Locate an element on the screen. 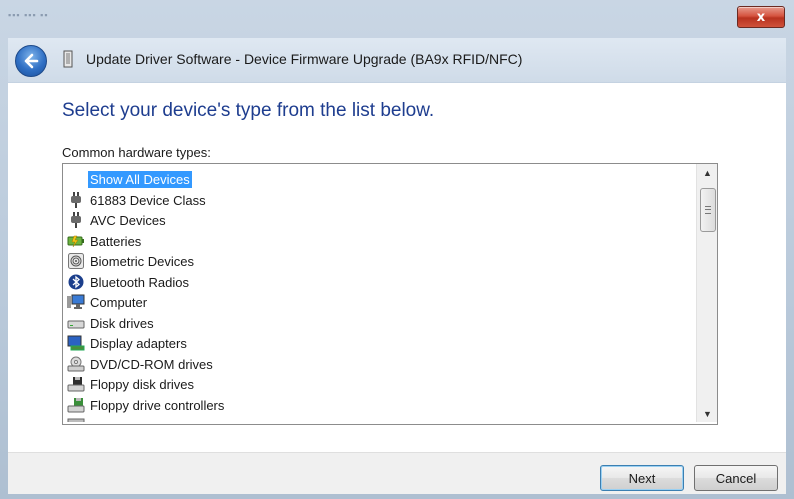  list-item-label: Bluetooth Radios is located at coordinates (140, 282).